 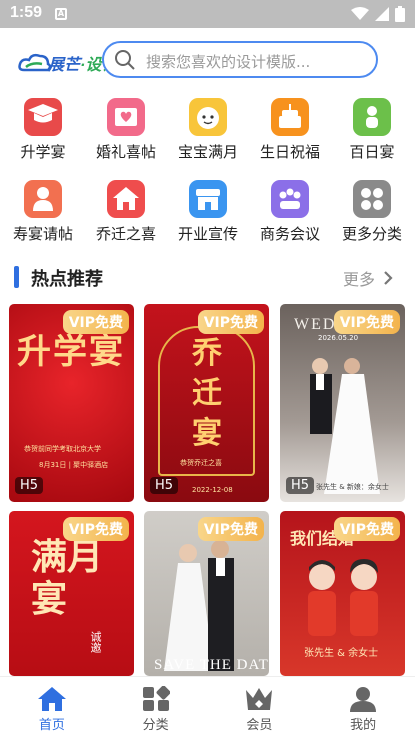 What do you see at coordinates (155, 725) in the screenshot?
I see `nav-category-label: 分类` at bounding box center [155, 725].